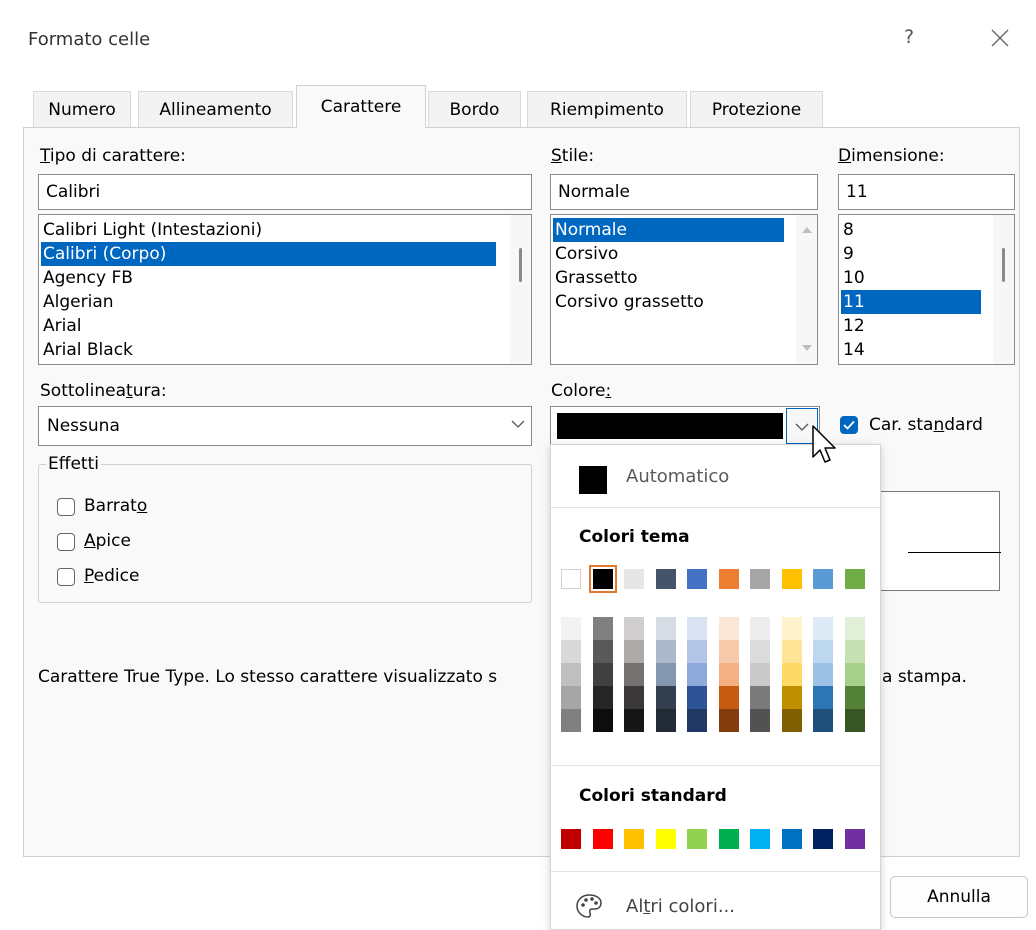 Image resolution: width=1036 pixels, height=930 pixels. Describe the element at coordinates (115, 506) in the screenshot. I see `strikethrough-label: Barrato` at that location.